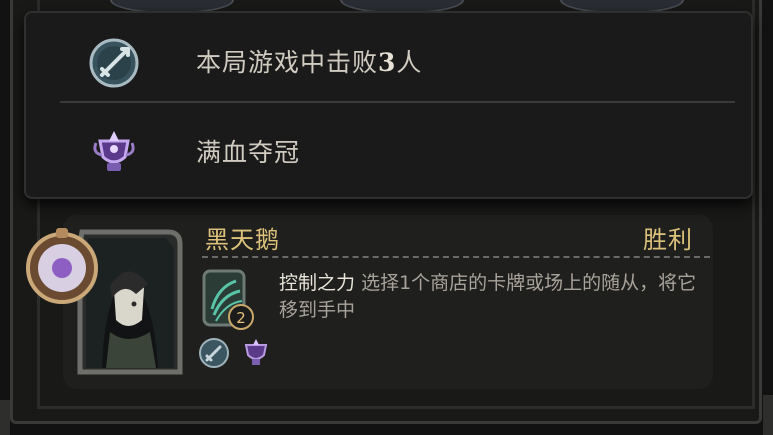  What do you see at coordinates (287, 62) in the screenshot?
I see `achievement-text-prefix: 本局游戏中击败` at bounding box center [287, 62].